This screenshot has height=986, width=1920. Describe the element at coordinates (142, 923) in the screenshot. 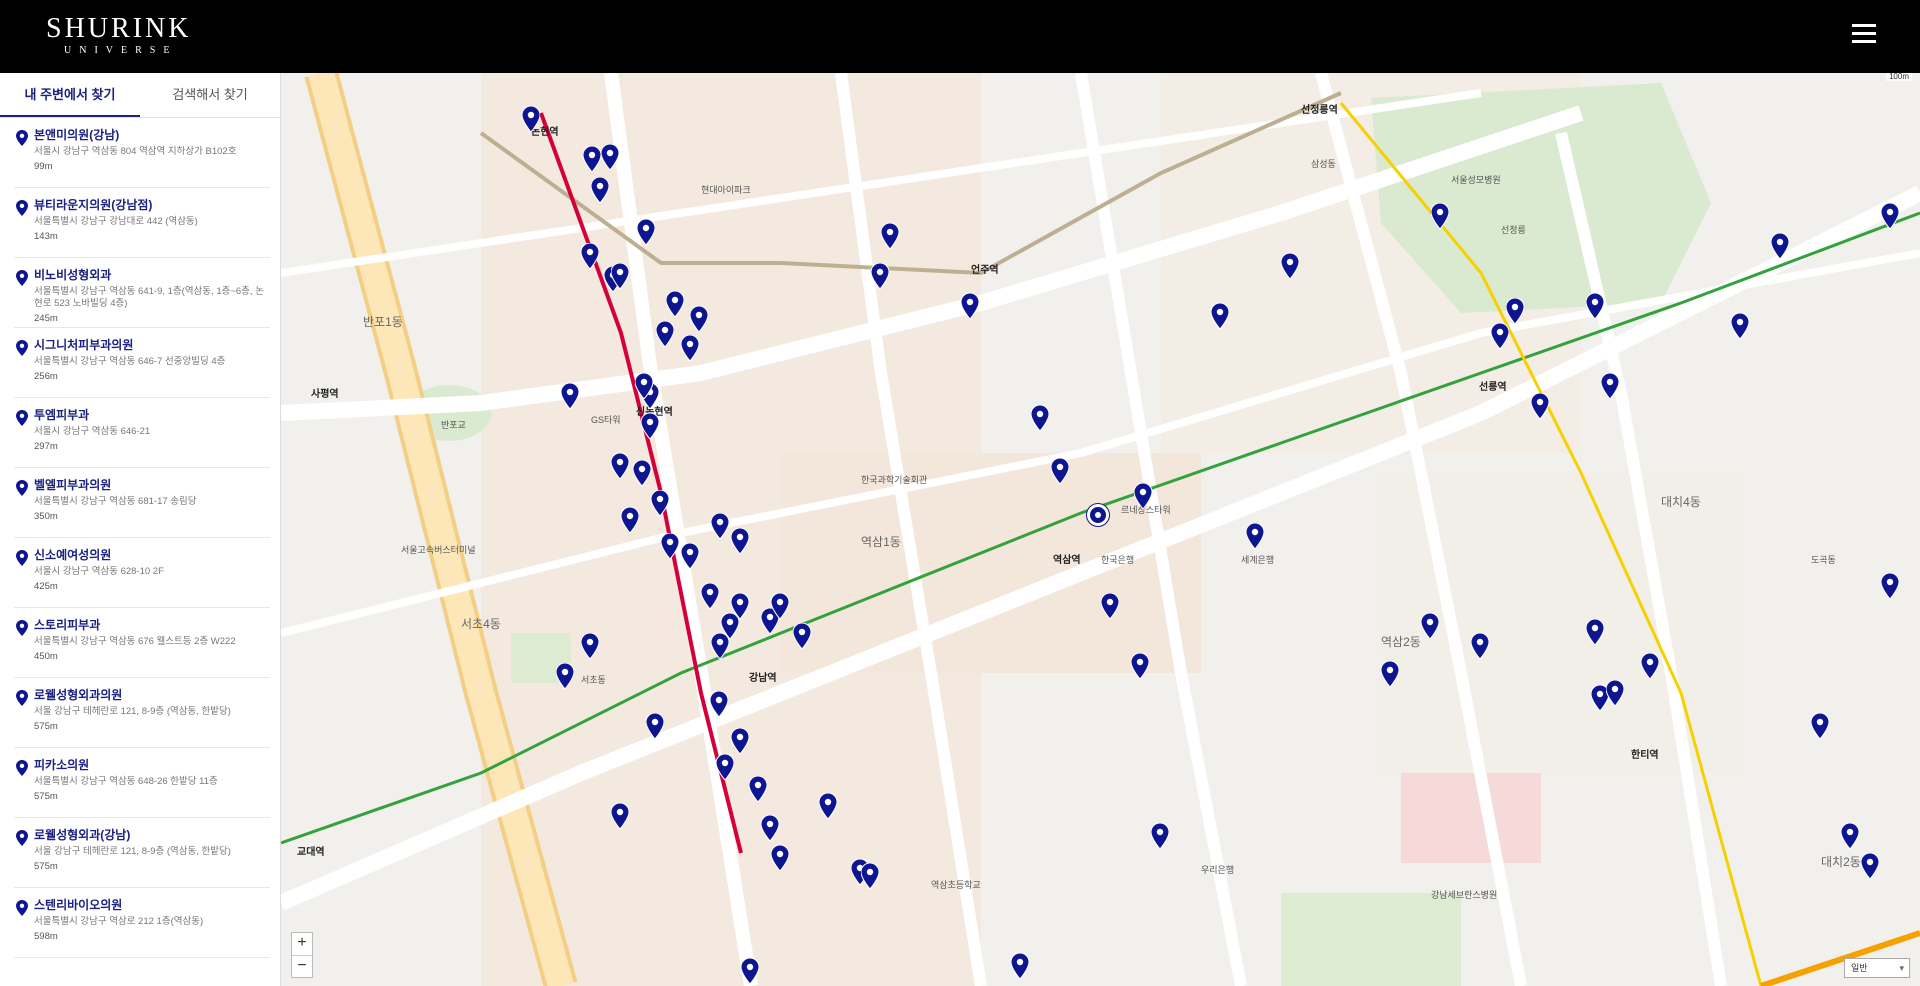

I see `clinic-list-item: 스텐리바이오의원 서울특별시 강남구 역삼로 212 1층(역삼동) 598m` at that location.